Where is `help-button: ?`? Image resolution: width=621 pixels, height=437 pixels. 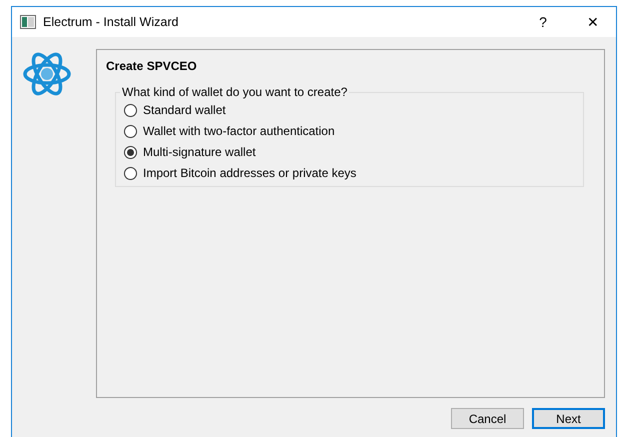
help-button: ? is located at coordinates (543, 22).